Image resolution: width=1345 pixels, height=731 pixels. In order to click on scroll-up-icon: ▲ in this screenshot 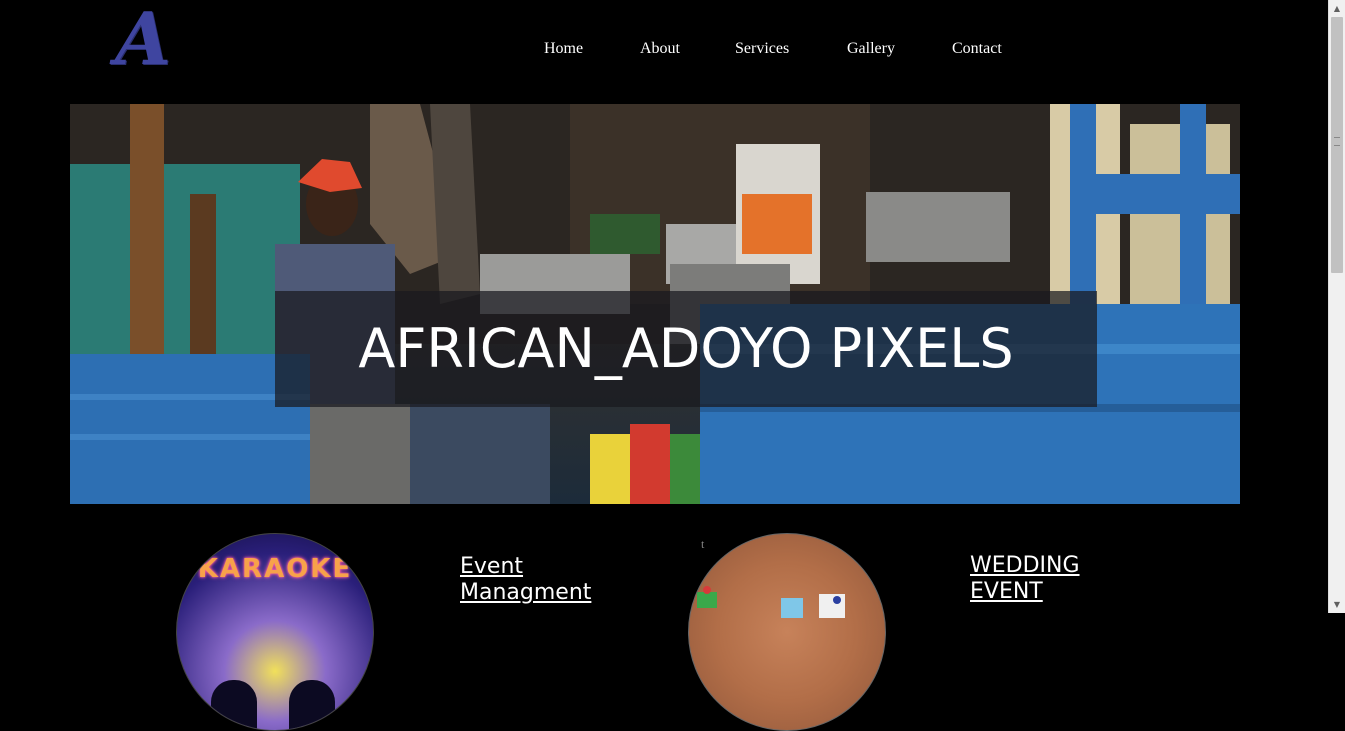, I will do `click(1337, 8)`.